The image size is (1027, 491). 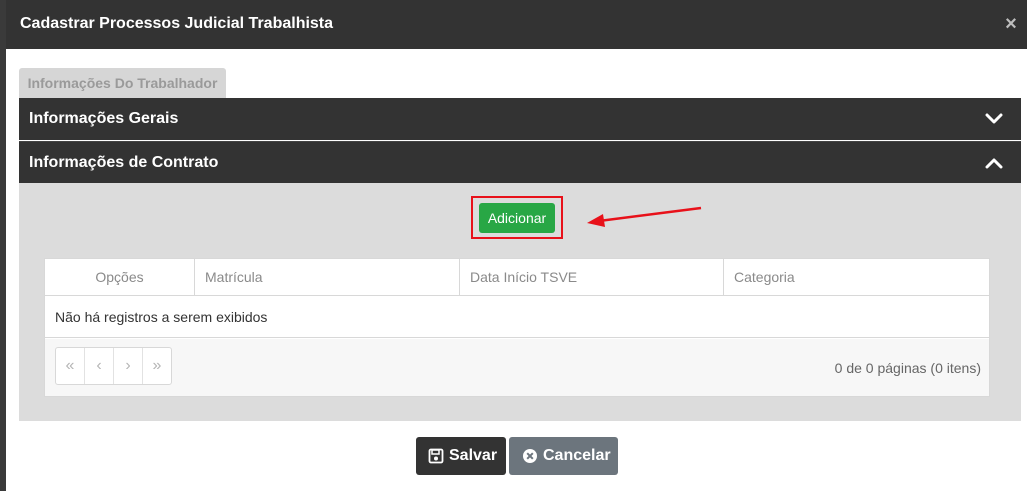 I want to click on save-button-label: Salvar, so click(x=473, y=455).